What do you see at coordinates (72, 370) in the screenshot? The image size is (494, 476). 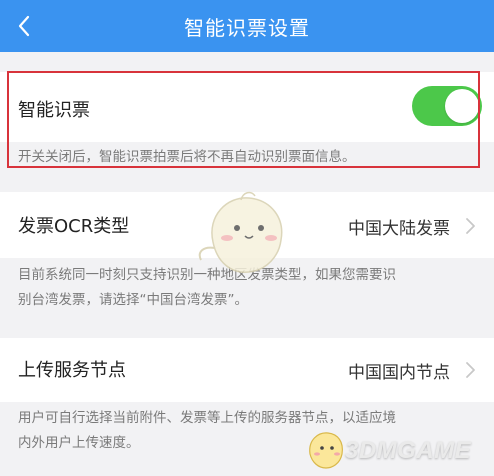 I see `upload-node-label: 上传服务节点` at bounding box center [72, 370].